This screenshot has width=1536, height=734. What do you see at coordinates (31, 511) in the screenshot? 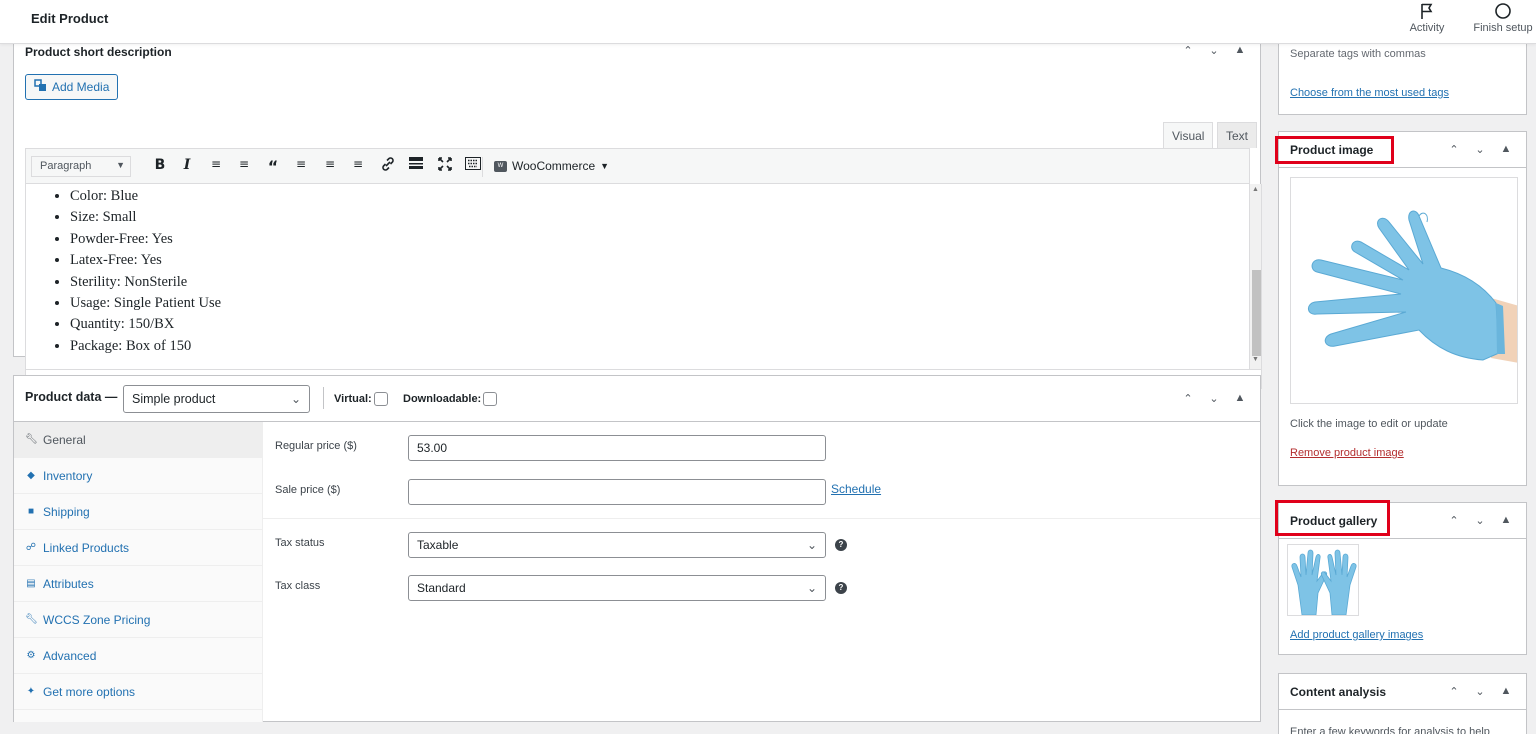
I see `truck-icon: ■` at bounding box center [31, 511].